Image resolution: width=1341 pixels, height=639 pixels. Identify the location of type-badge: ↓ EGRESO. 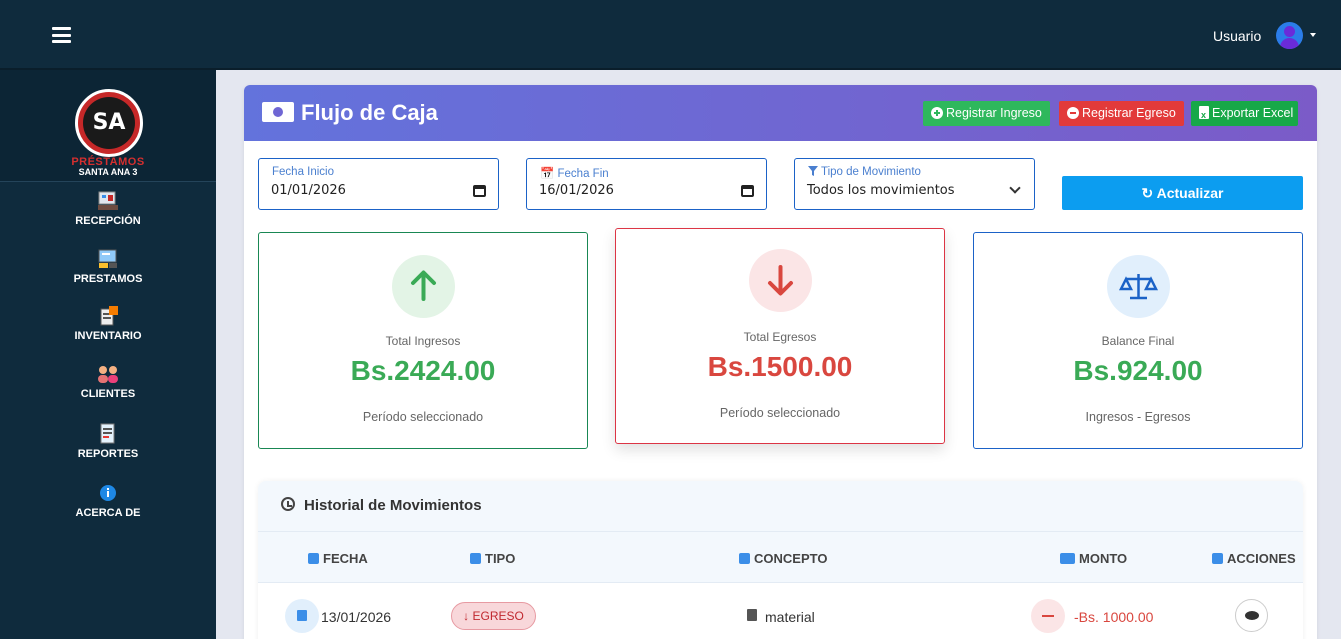
(493, 616).